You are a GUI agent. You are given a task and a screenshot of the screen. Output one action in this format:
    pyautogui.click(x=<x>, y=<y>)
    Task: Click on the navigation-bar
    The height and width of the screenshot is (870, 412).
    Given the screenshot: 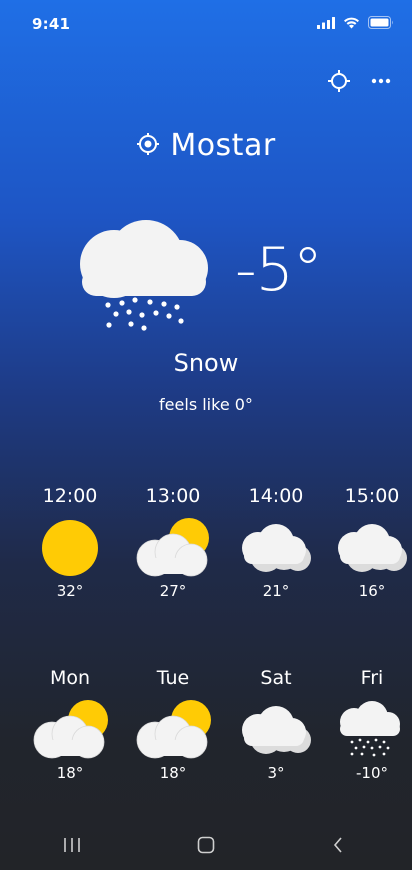 What is the action you would take?
    pyautogui.click(x=206, y=845)
    